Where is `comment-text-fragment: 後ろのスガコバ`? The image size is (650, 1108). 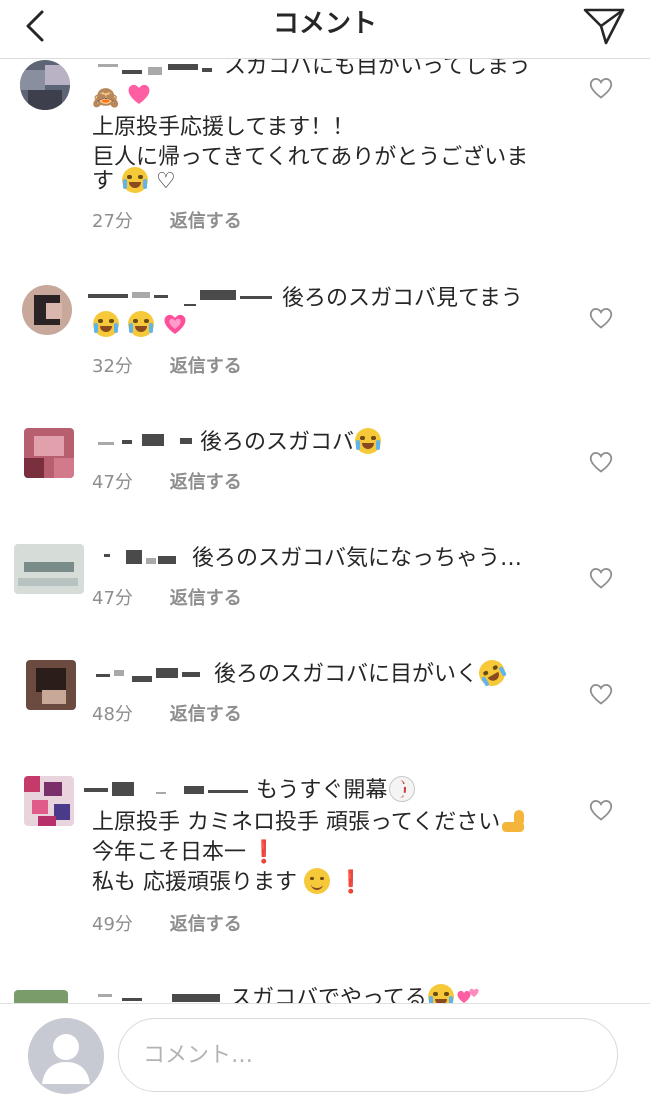 comment-text-fragment: 後ろのスガコバ is located at coordinates (277, 442).